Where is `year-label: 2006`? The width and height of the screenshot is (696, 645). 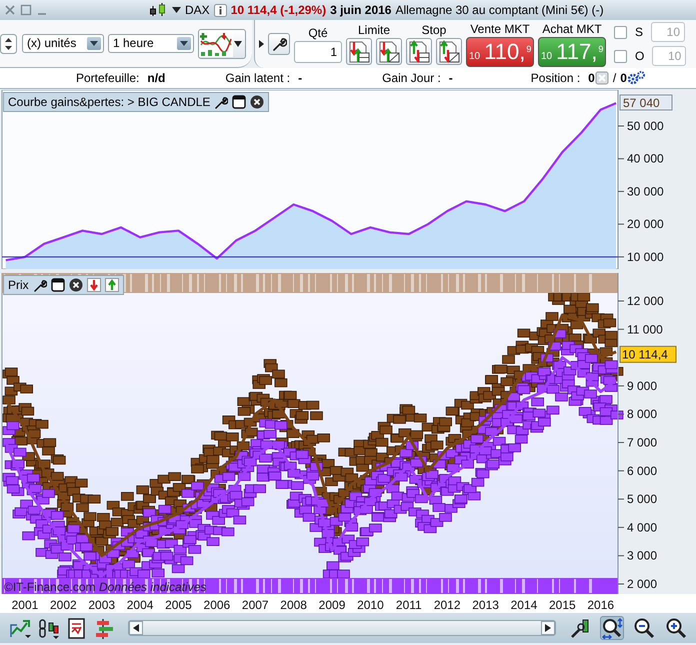 year-label: 2006 is located at coordinates (217, 605).